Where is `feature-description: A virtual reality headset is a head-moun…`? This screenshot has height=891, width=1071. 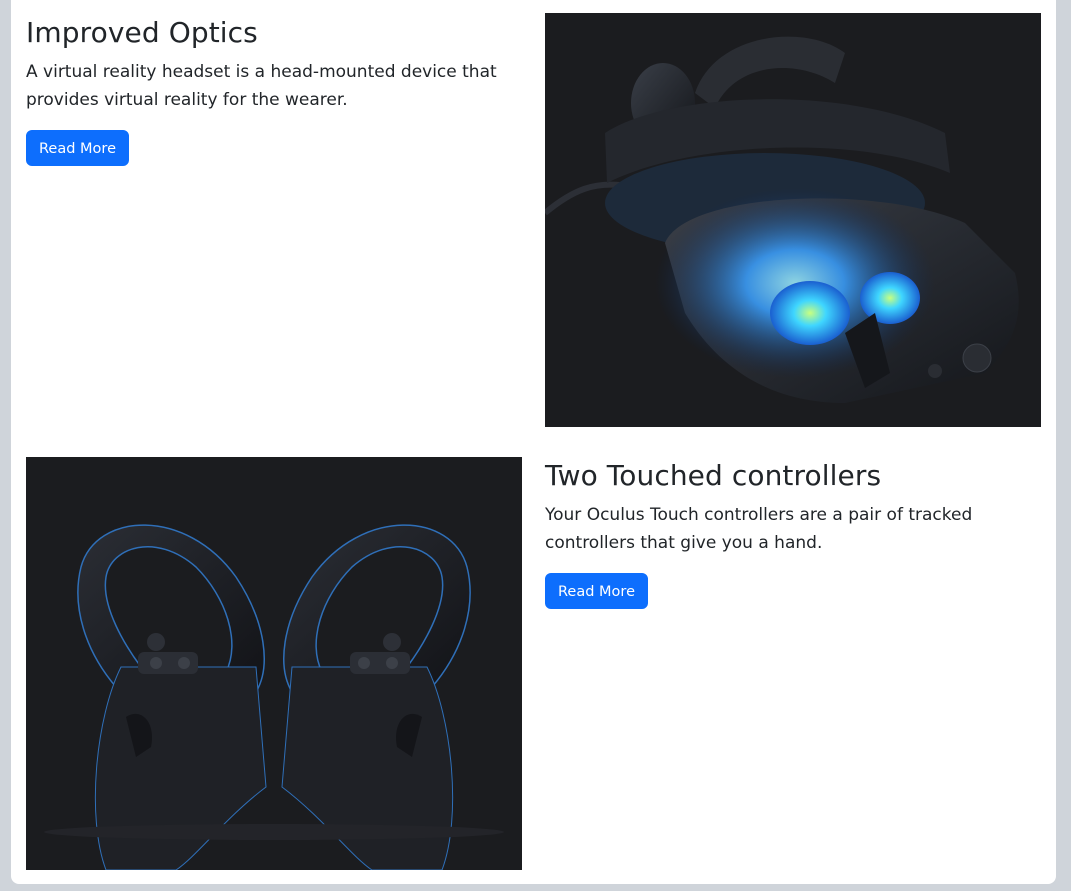 feature-description: A virtual reality headset is a head-moun… is located at coordinates (261, 86).